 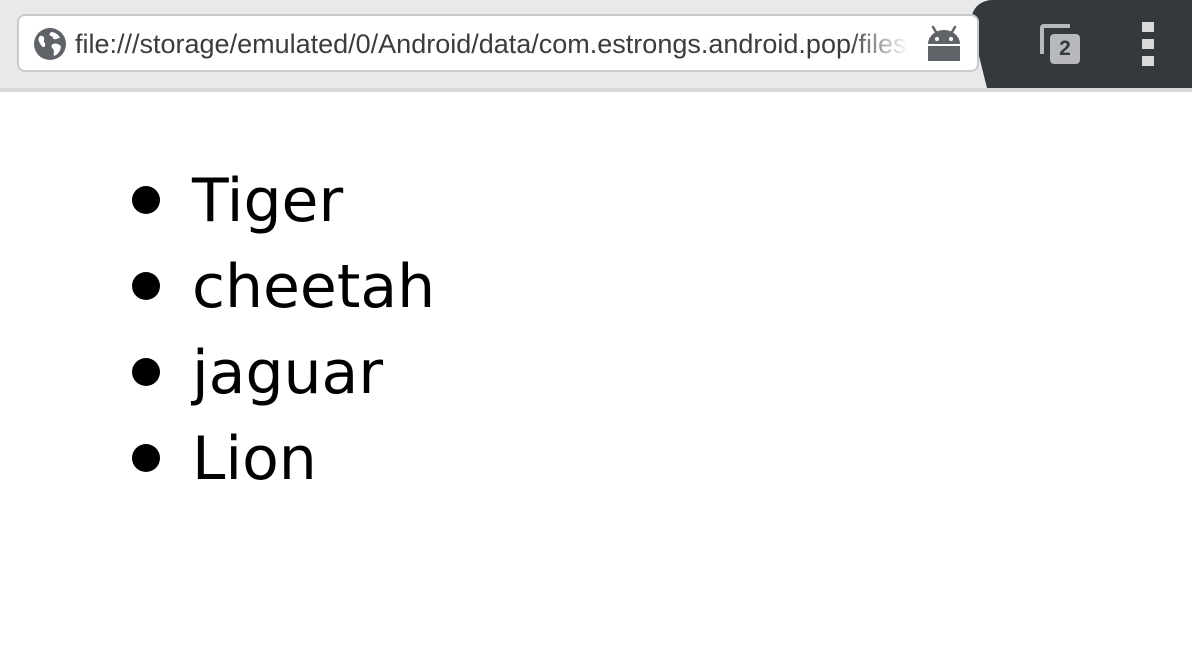 What do you see at coordinates (879, 43) in the screenshot?
I see `url-fade` at bounding box center [879, 43].